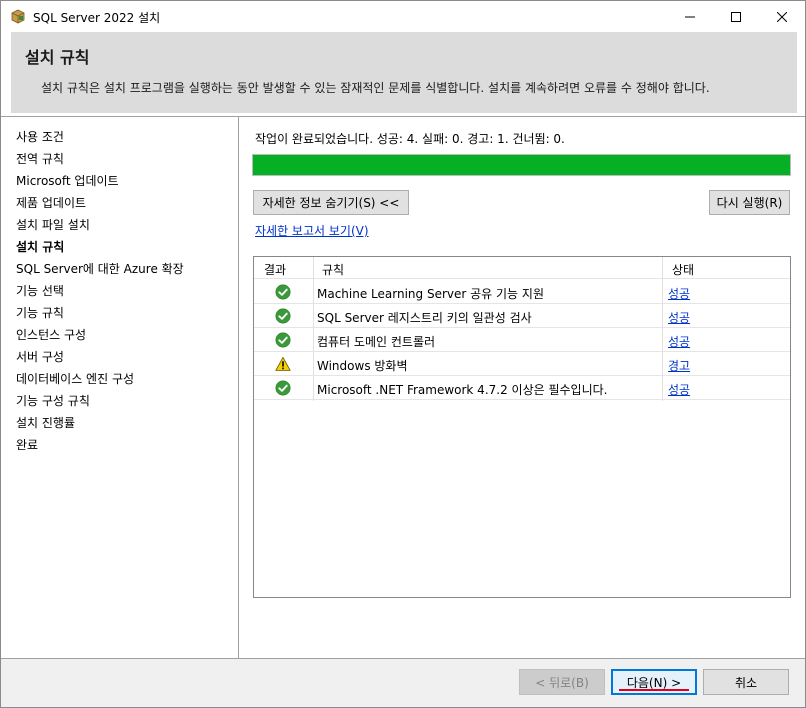 The width and height of the screenshot is (806, 708). Describe the element at coordinates (683, 269) in the screenshot. I see `column-header-status: 상태` at that location.